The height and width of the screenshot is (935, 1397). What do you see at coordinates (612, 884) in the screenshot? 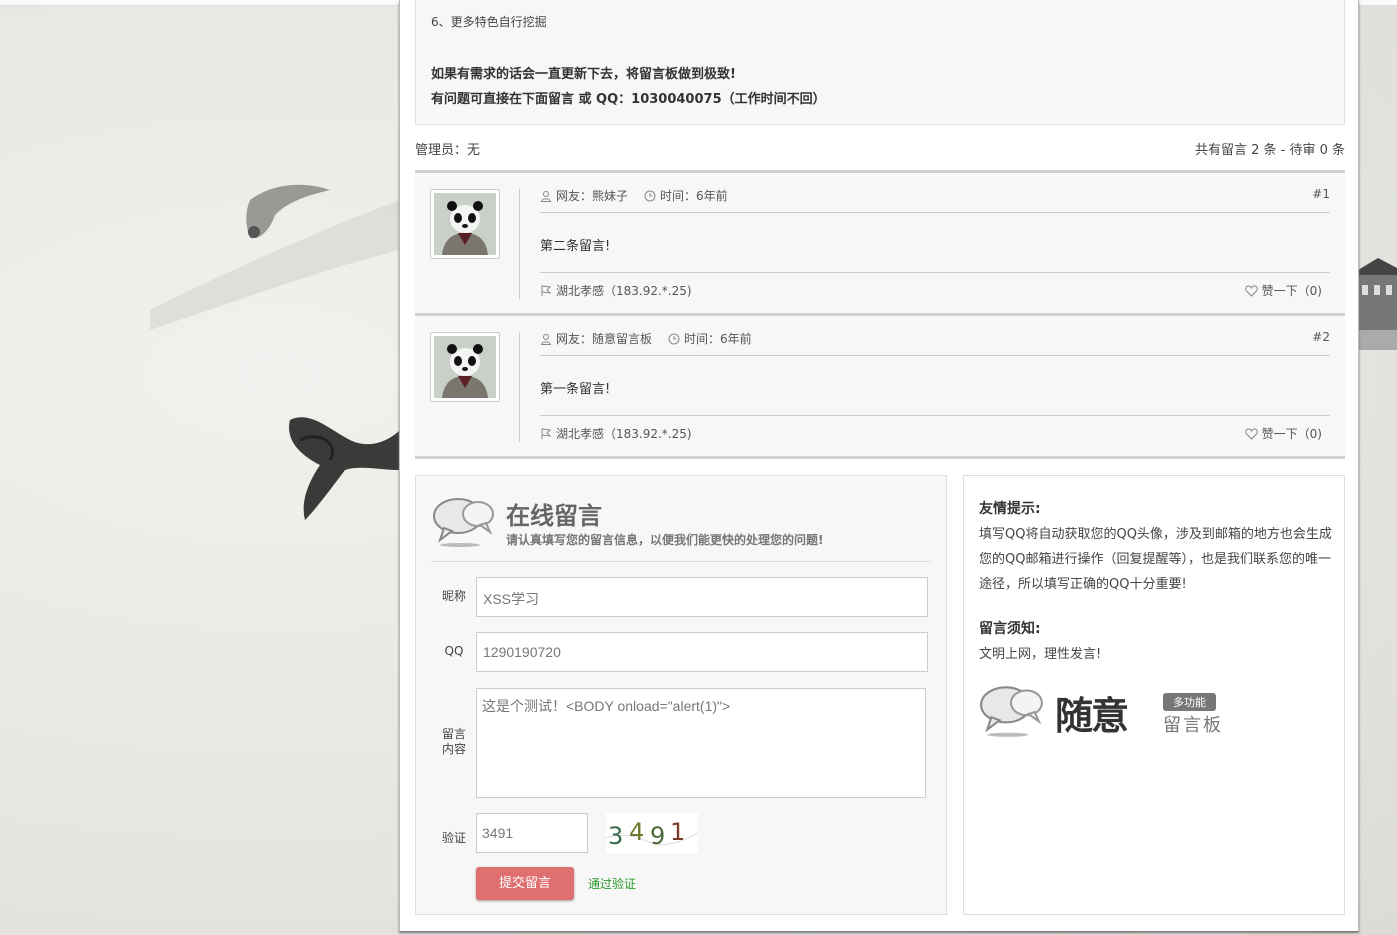
I see `verify-status: 通过验证` at bounding box center [612, 884].